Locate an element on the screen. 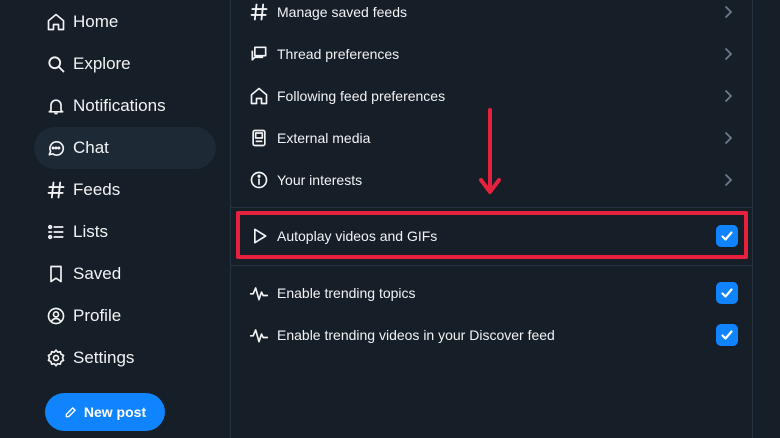 This screenshot has height=438, width=780. setting-label: Enable trending topics is located at coordinates (346, 293).